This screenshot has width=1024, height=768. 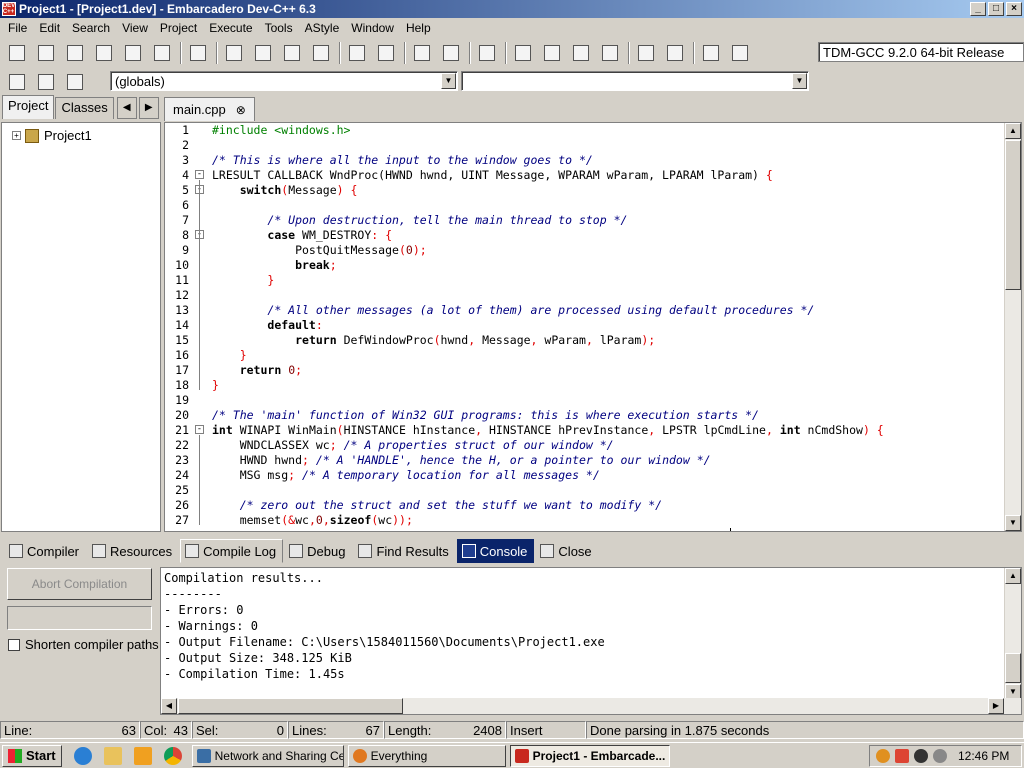 What do you see at coordinates (142, 755) in the screenshot?
I see `media-player-icon` at bounding box center [142, 755].